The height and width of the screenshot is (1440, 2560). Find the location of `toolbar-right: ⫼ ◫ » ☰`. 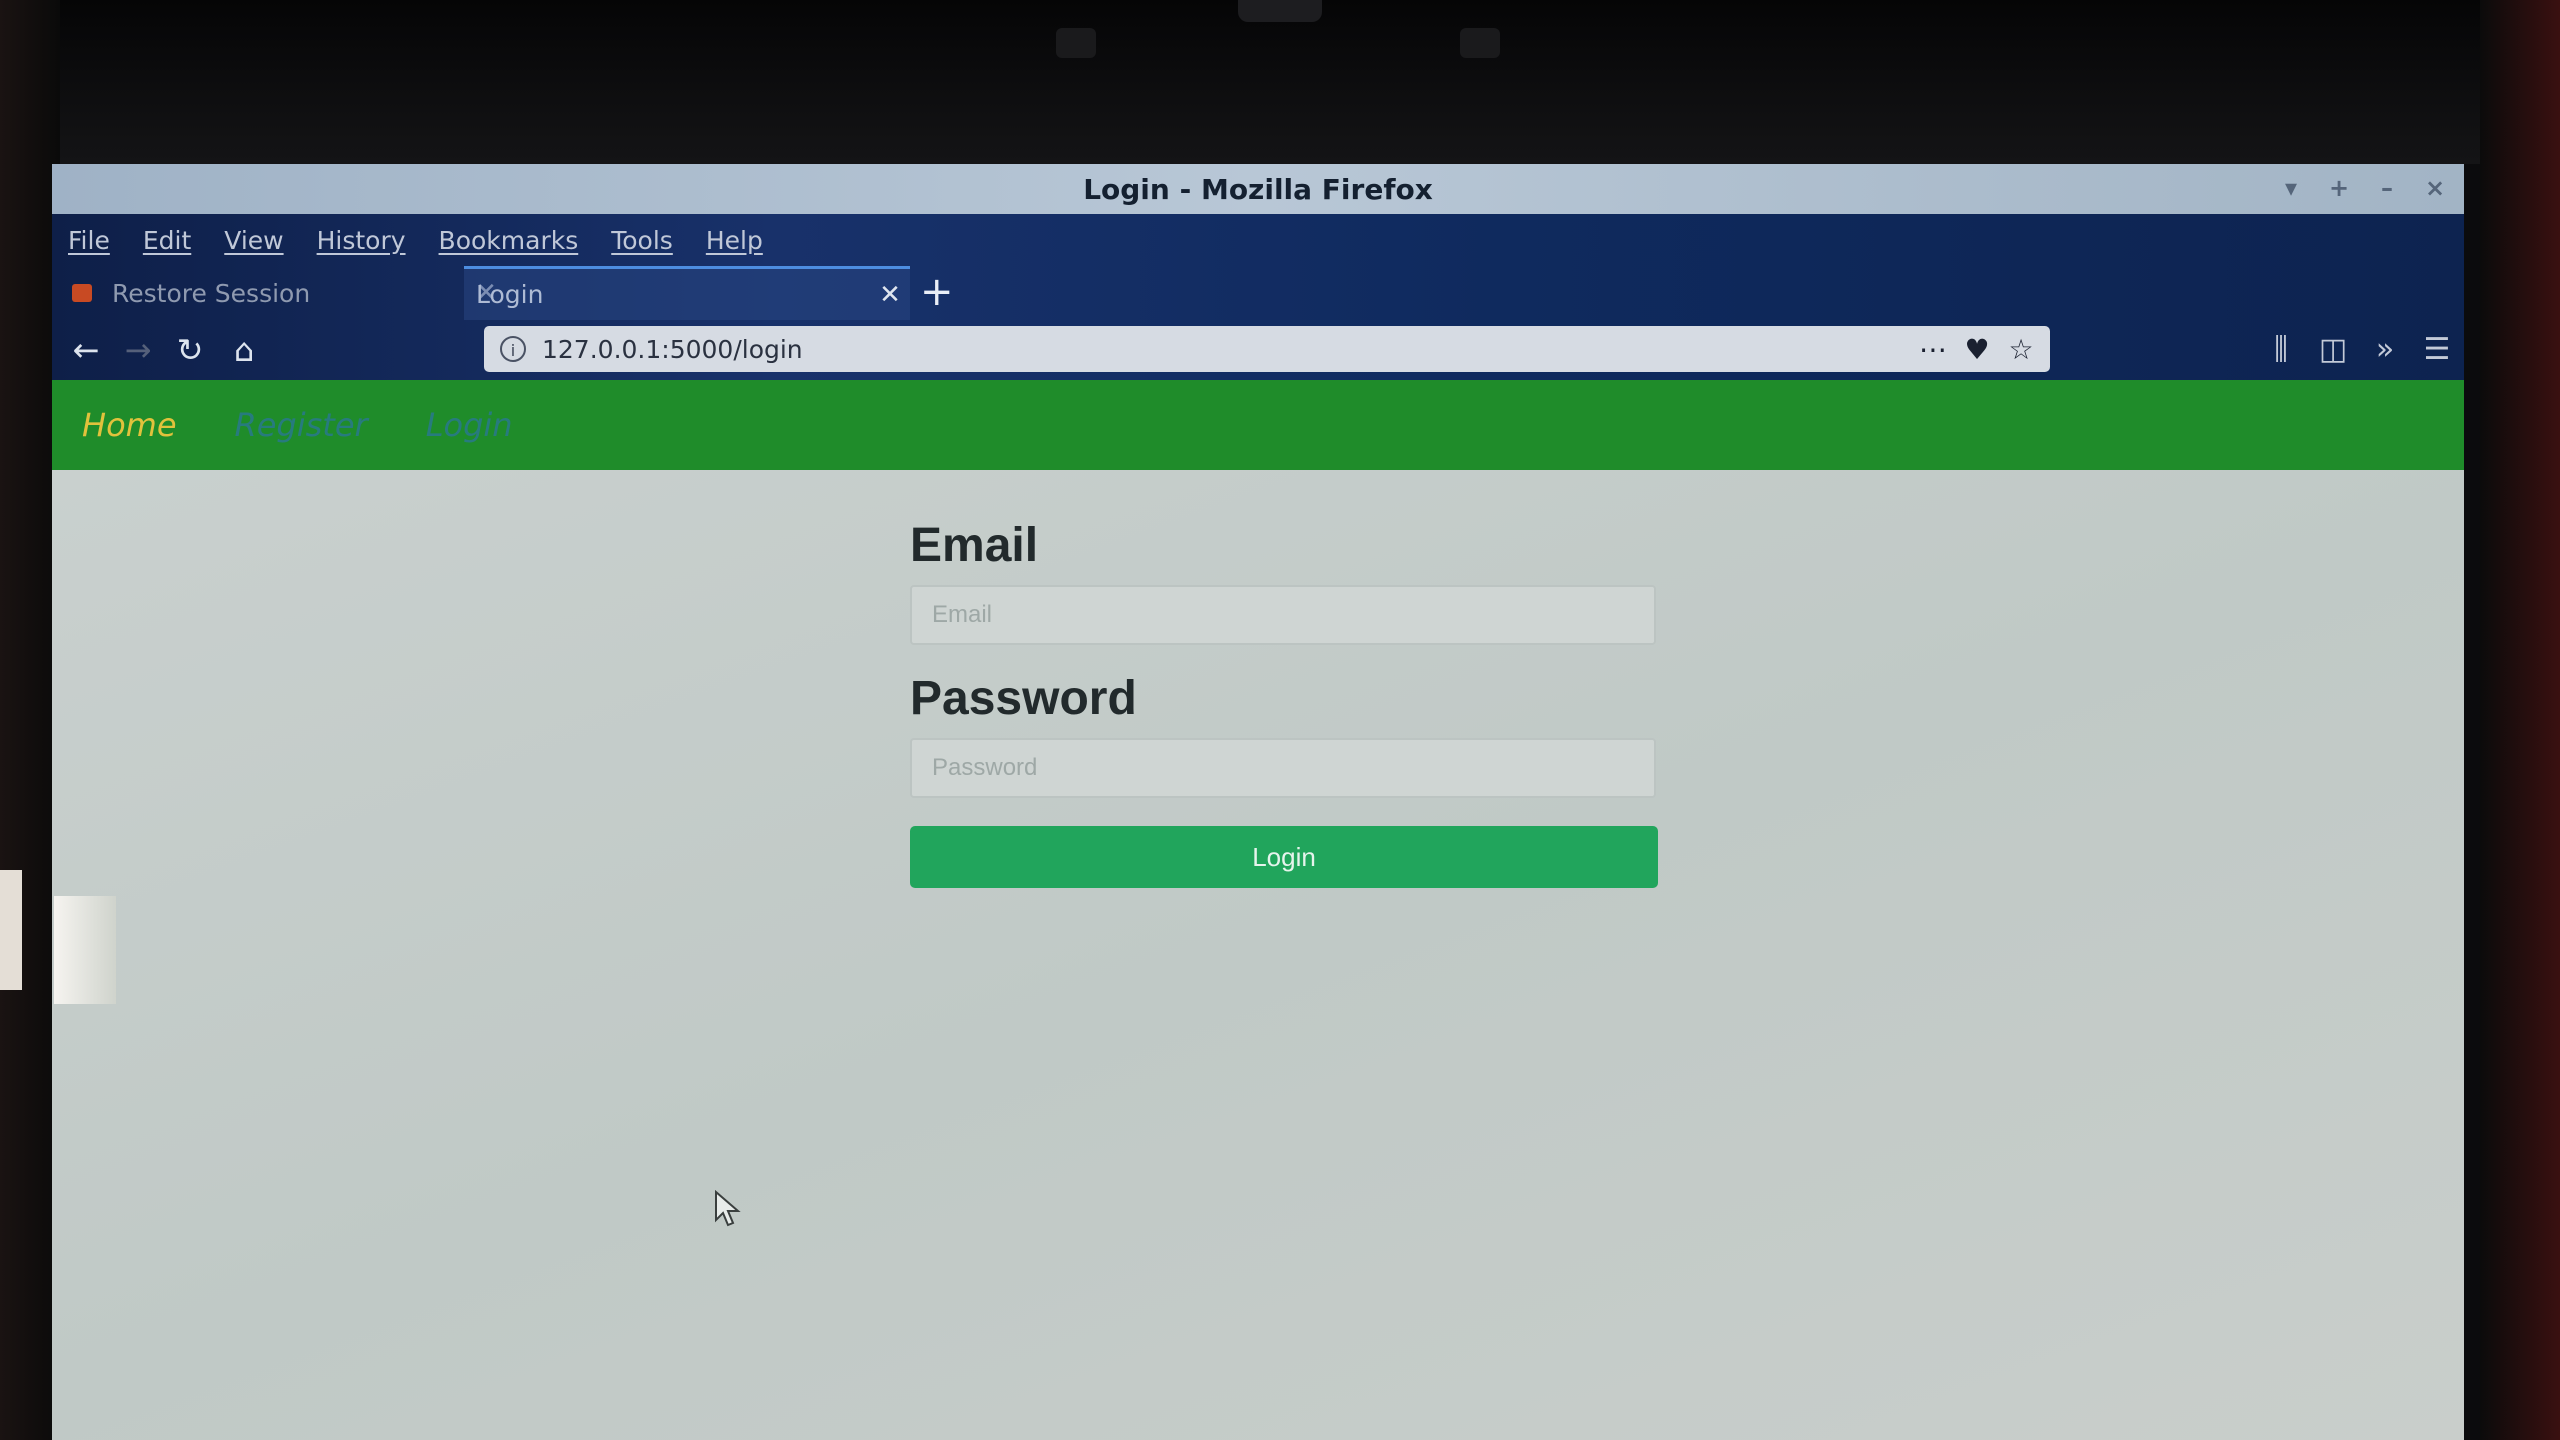

toolbar-right: ⫼ ◫ » ☰ is located at coordinates (2359, 350).